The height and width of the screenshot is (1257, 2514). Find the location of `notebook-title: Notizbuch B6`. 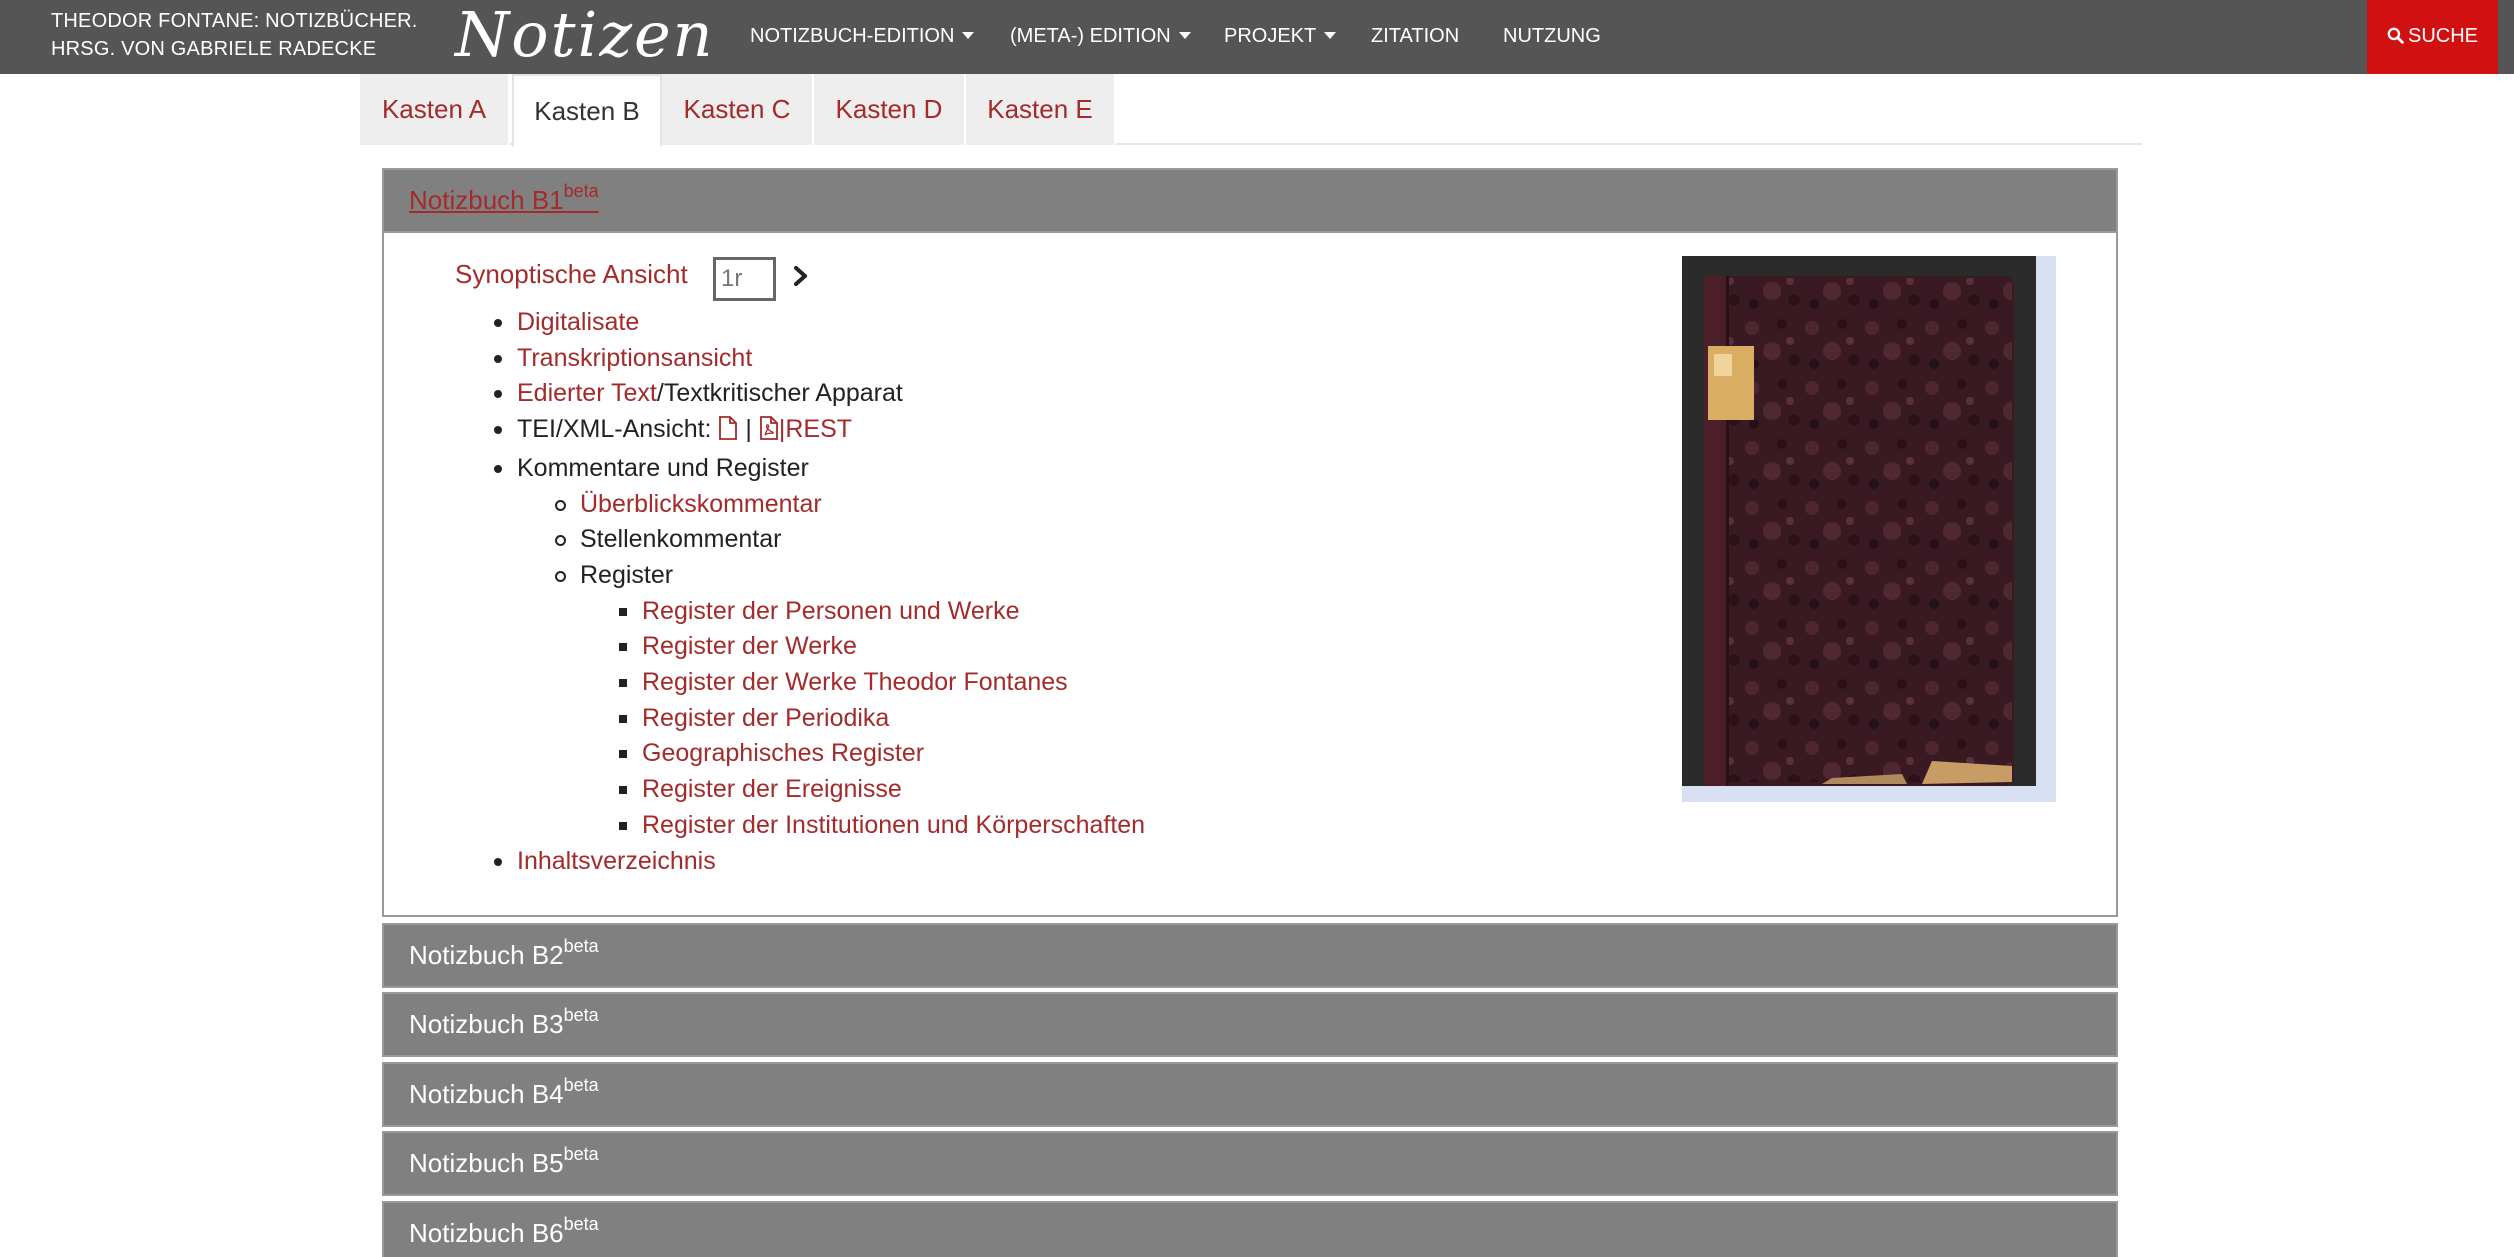

notebook-title: Notizbuch B6 is located at coordinates (486, 1233).